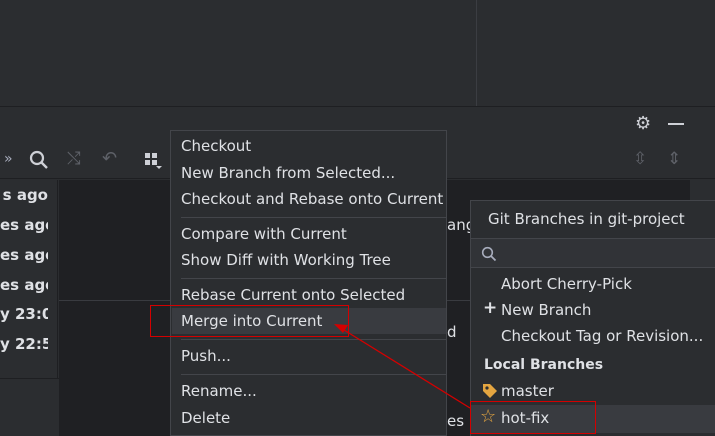 The image size is (715, 436). Describe the element at coordinates (293, 295) in the screenshot. I see `menu-item-rebase-current-onto-selected: Rebase Current onto Selected` at that location.